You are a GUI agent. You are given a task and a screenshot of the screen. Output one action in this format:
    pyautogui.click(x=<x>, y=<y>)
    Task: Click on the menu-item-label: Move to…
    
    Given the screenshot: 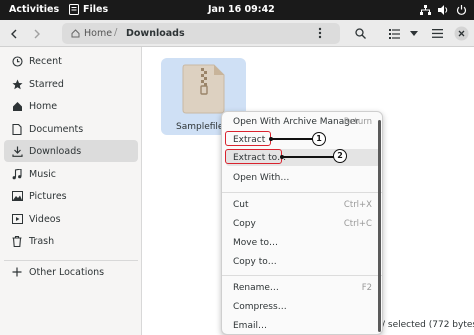 What is the action you would take?
    pyautogui.click(x=256, y=242)
    